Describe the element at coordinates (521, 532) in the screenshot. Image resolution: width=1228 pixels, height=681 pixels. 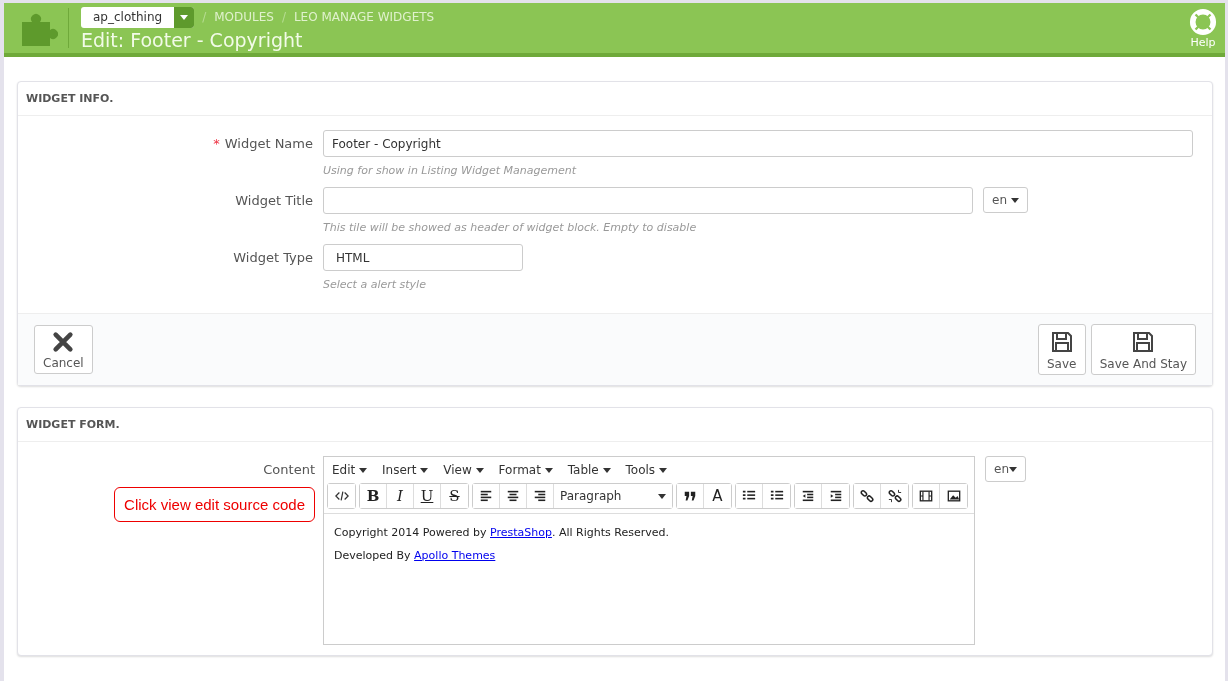
I see `text-link: PrestaShop` at that location.